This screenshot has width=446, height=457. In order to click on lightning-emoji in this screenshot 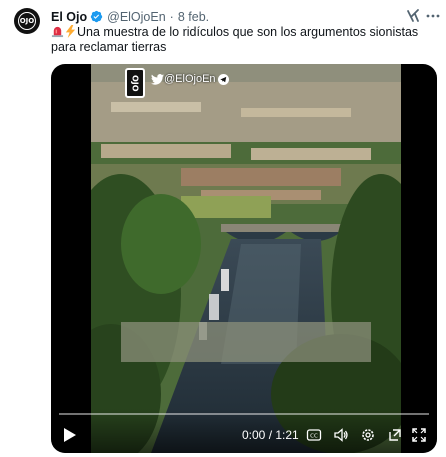, I will do `click(70, 31)`.